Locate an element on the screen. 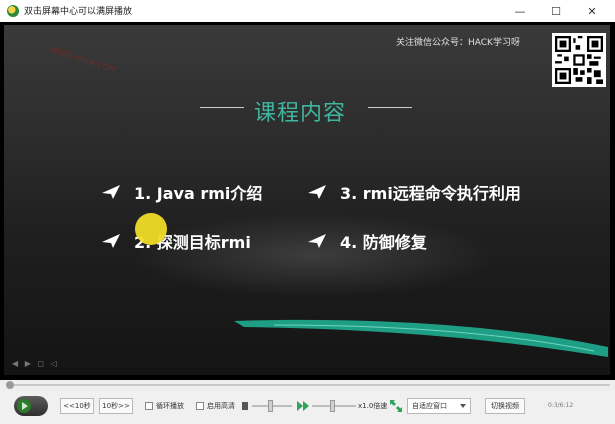 The height and width of the screenshot is (424, 615). embedded-player-controls: ◀ ▶ ◻ ◁ is located at coordinates (35, 363).